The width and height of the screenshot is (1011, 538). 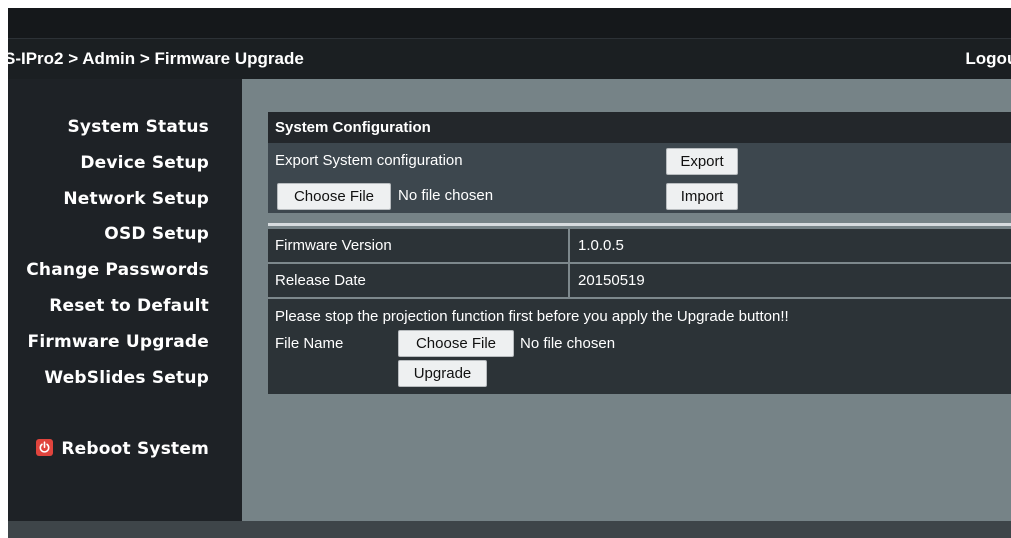 I want to click on choose-file-button: Choose File, so click(x=334, y=196).